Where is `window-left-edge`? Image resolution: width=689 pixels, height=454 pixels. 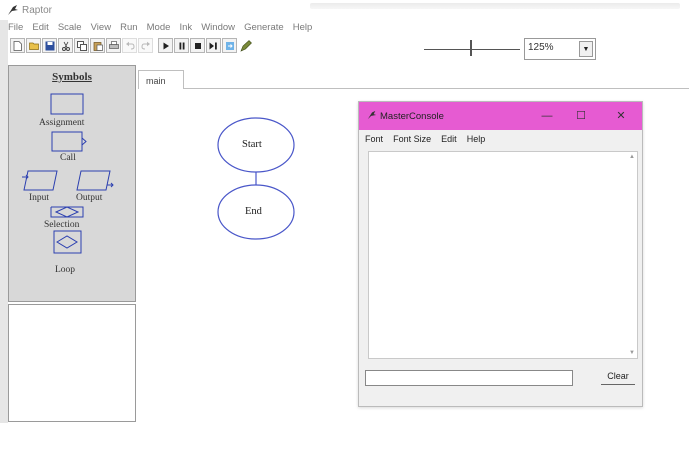 window-left-edge is located at coordinates (4, 211).